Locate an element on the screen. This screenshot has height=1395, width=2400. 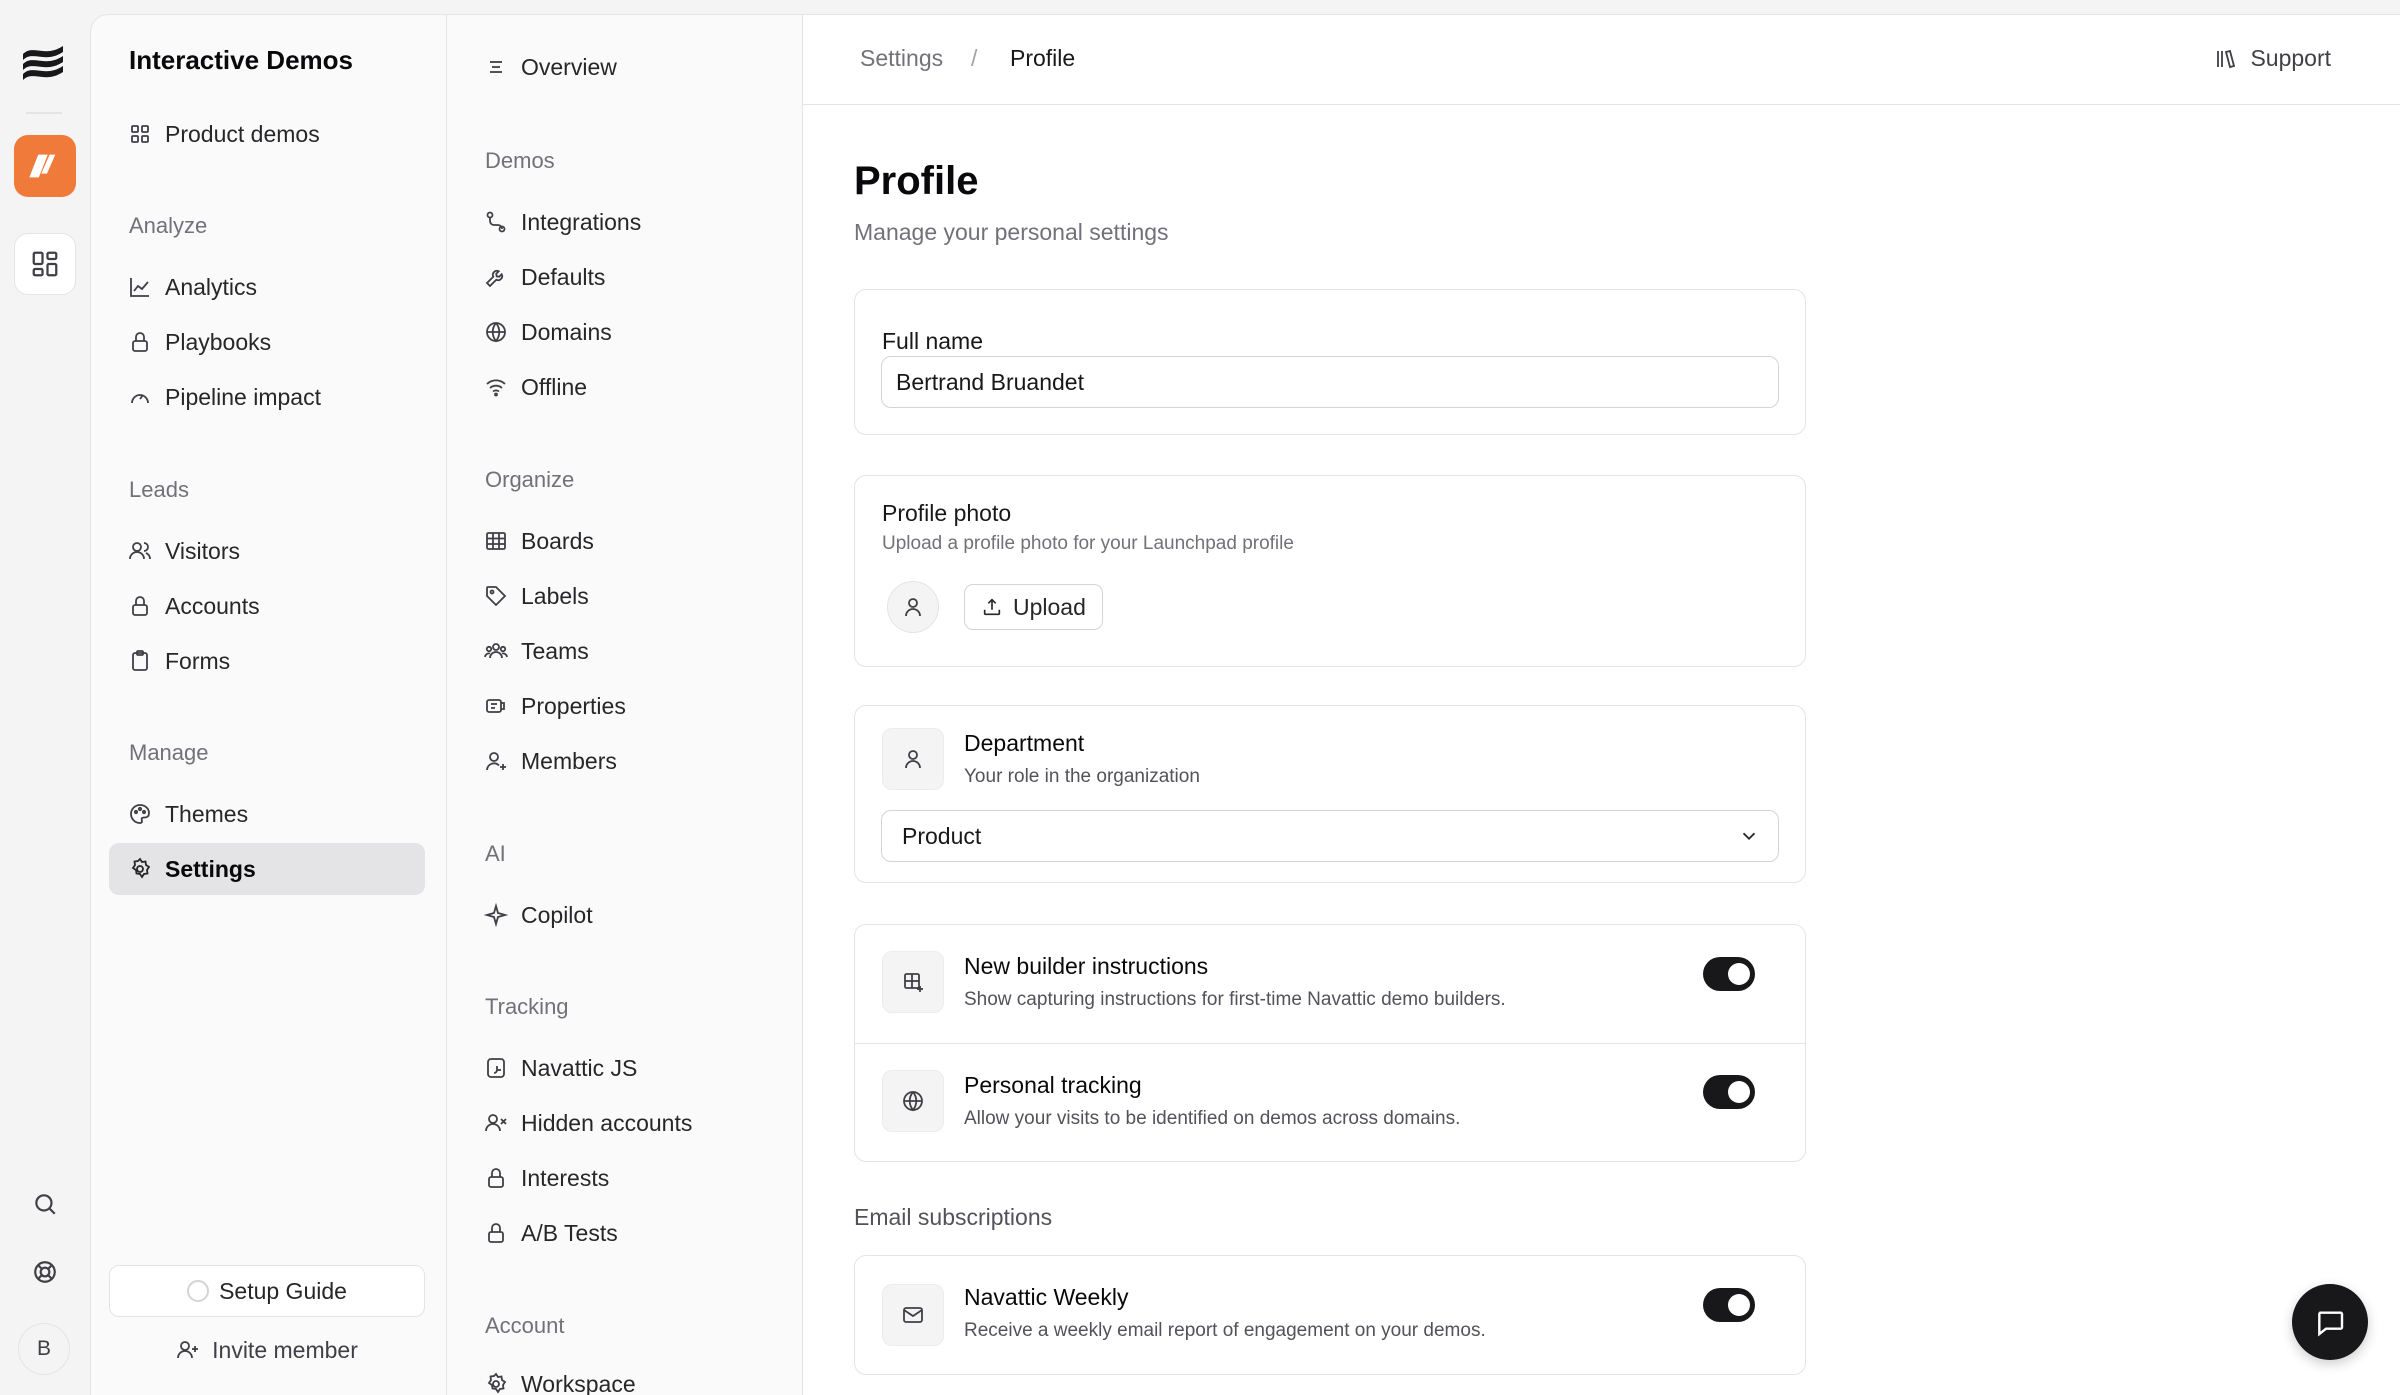
clipboard-icon is located at coordinates (140, 661).